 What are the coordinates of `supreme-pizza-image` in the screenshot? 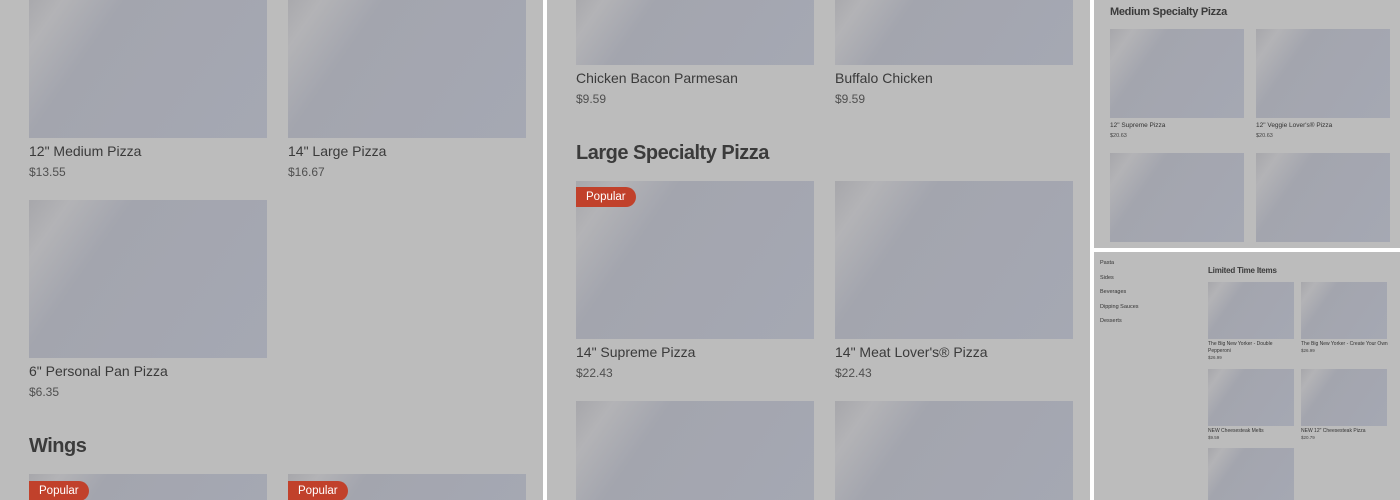 It's located at (1177, 73).